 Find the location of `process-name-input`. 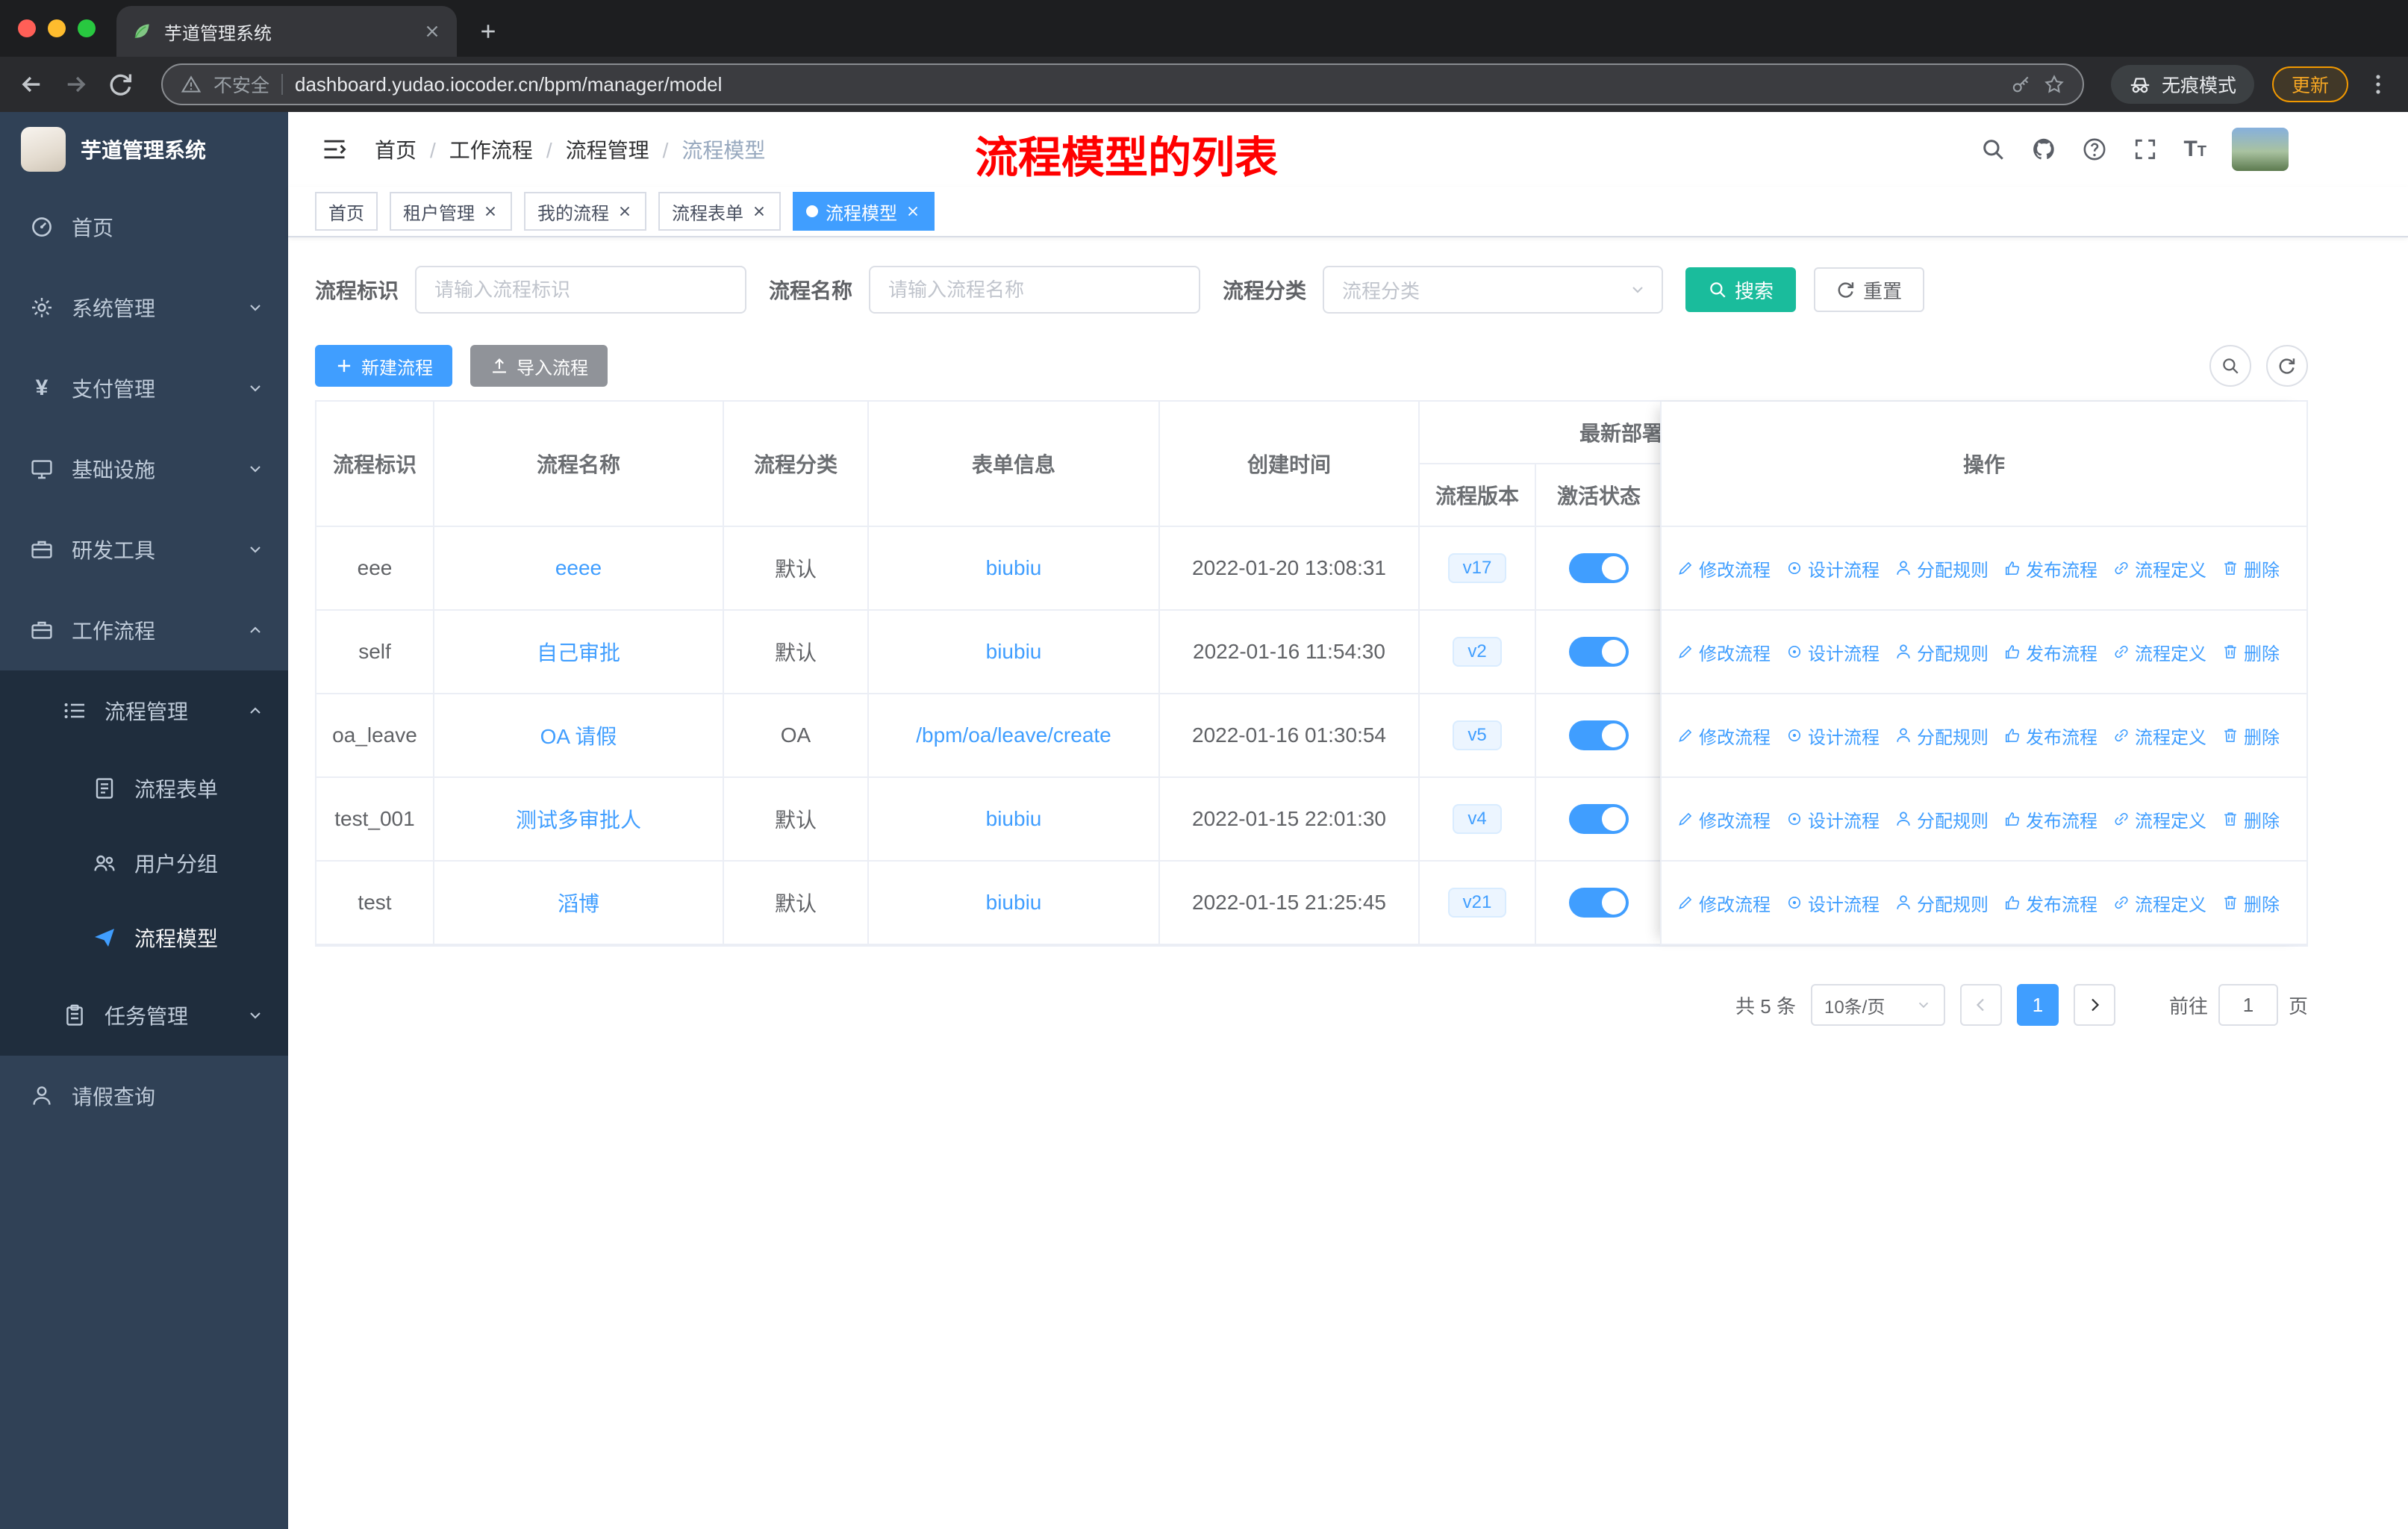

process-name-input is located at coordinates (1035, 290).